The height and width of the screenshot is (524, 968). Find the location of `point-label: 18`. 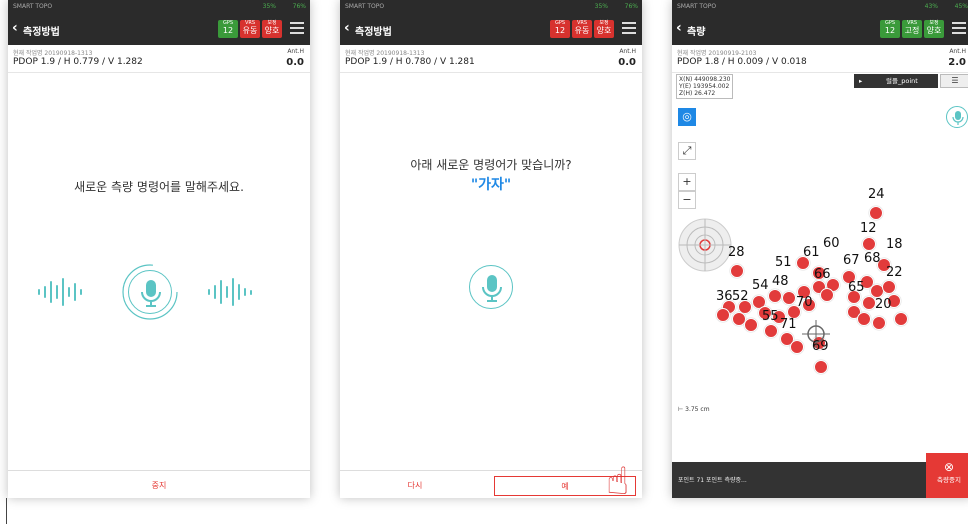

point-label: 18 is located at coordinates (894, 244).